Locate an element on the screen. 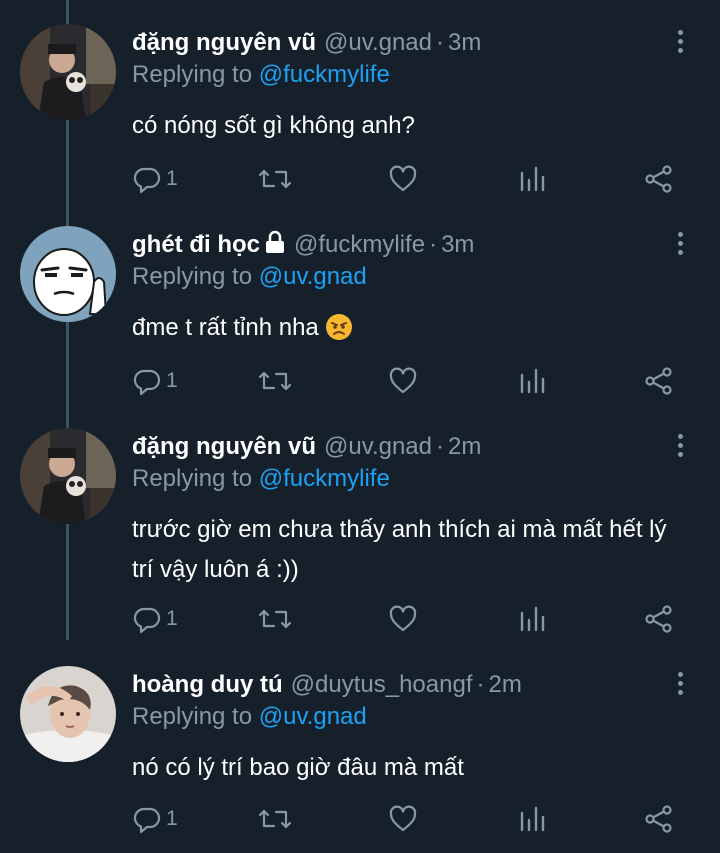 Image resolution: width=720 pixels, height=853 pixels. tweet-header: hoàng duy tú @duytus_hoangf · 2m is located at coordinates (327, 685).